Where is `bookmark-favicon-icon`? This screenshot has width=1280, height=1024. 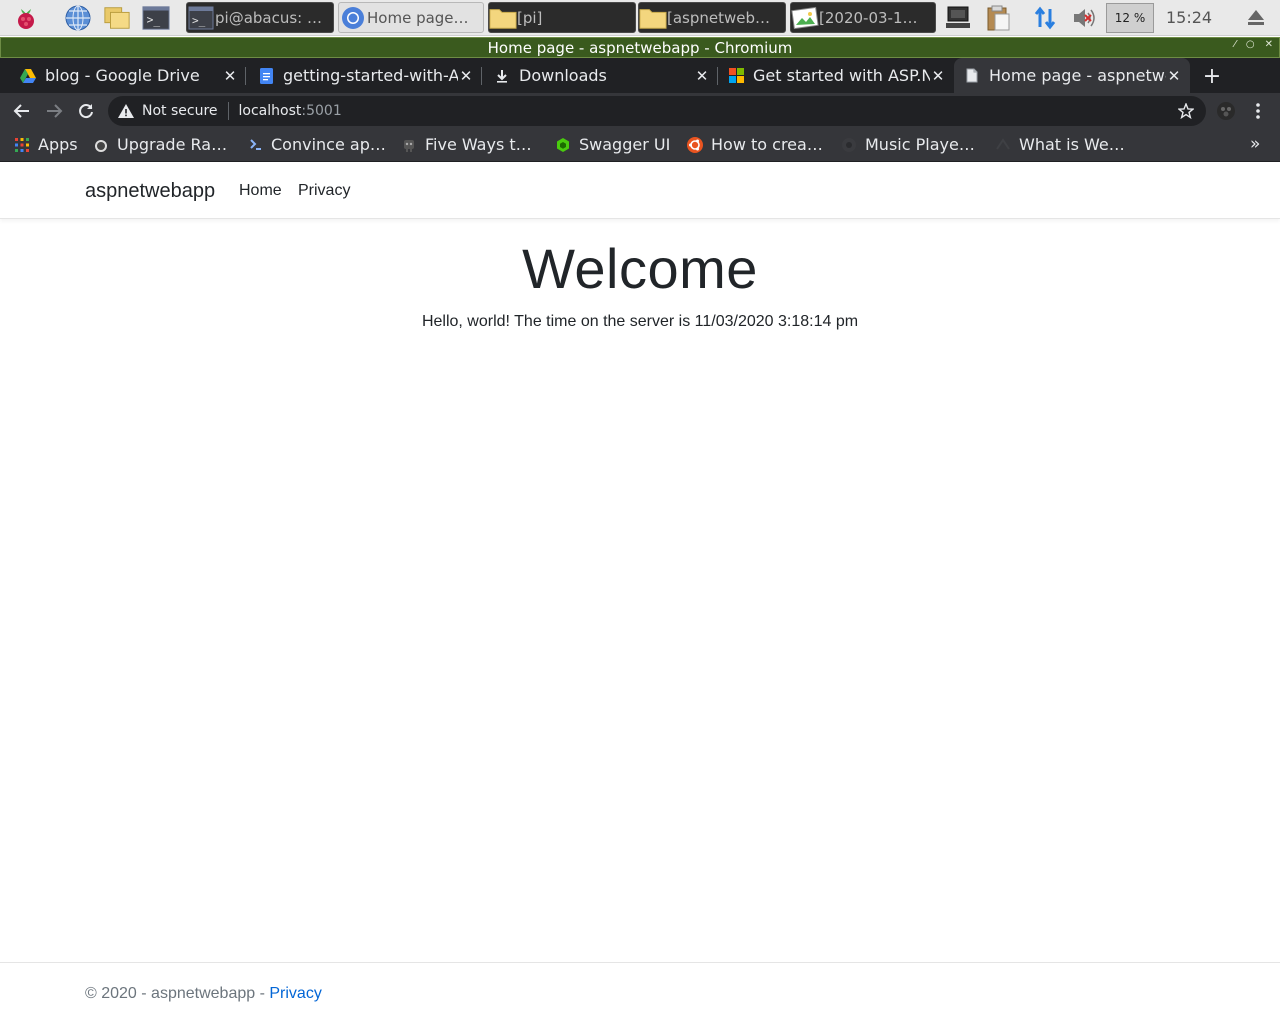
bookmark-favicon-icon is located at coordinates (255, 145).